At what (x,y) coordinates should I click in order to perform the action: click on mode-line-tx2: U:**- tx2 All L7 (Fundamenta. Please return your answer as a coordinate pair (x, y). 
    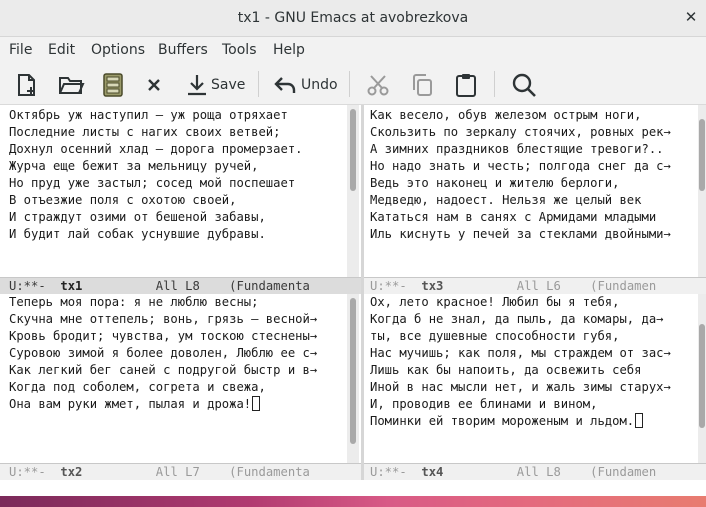
    Looking at the image, I should click on (180, 471).